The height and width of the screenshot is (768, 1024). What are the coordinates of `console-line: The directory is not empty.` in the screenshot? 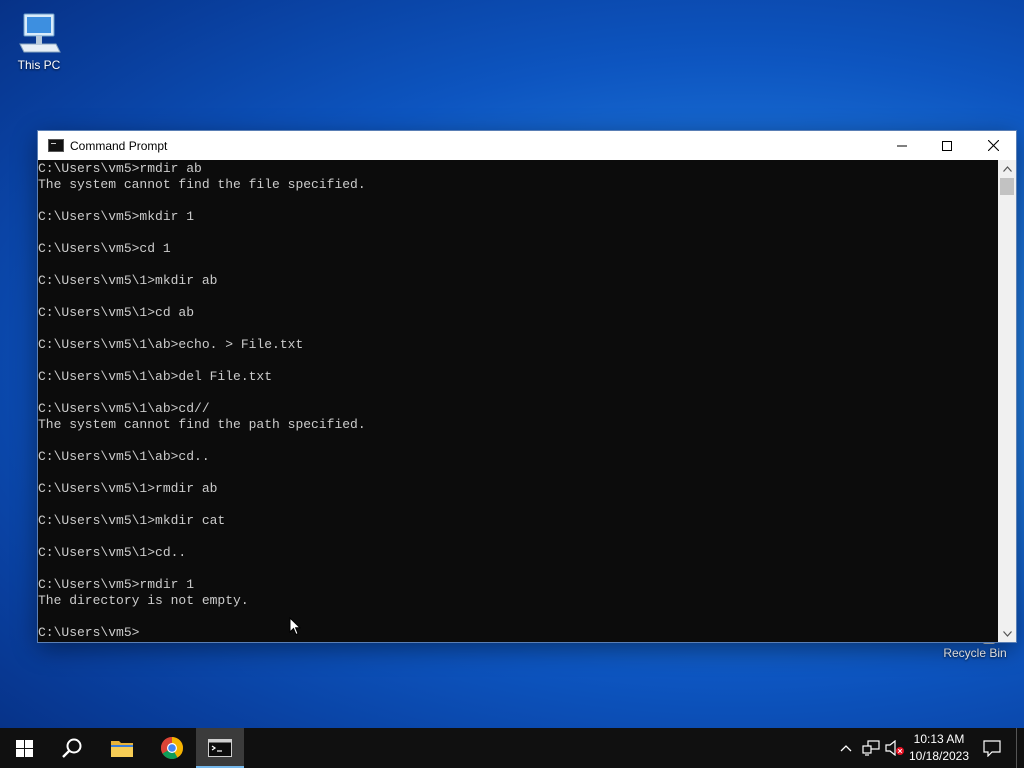 It's located at (143, 600).